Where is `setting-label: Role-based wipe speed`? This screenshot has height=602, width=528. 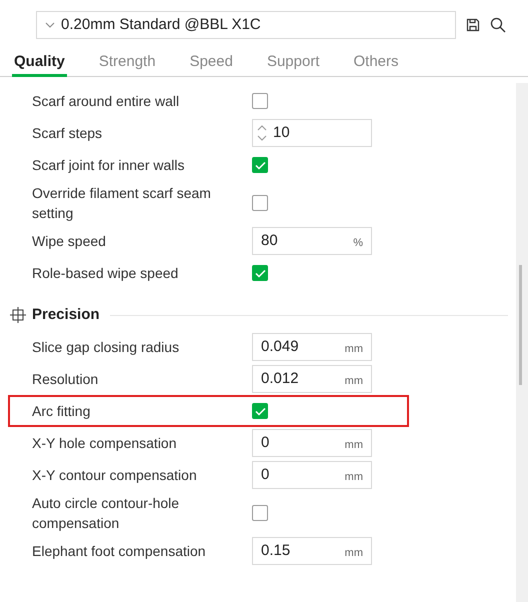 setting-label: Role-based wipe speed is located at coordinates (106, 273).